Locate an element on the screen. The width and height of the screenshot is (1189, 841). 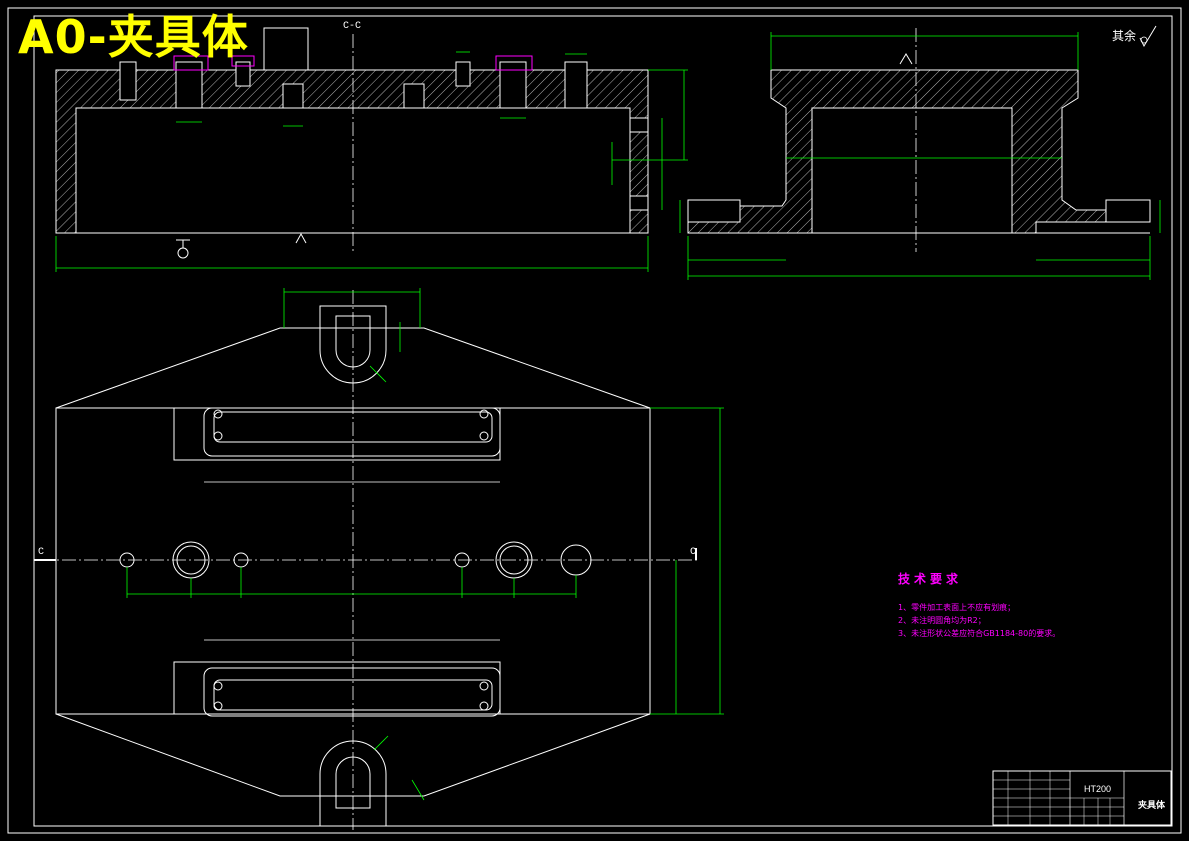
tech-item-1: 1、零件加工表面上不应有划痕； is located at coordinates (957, 607).